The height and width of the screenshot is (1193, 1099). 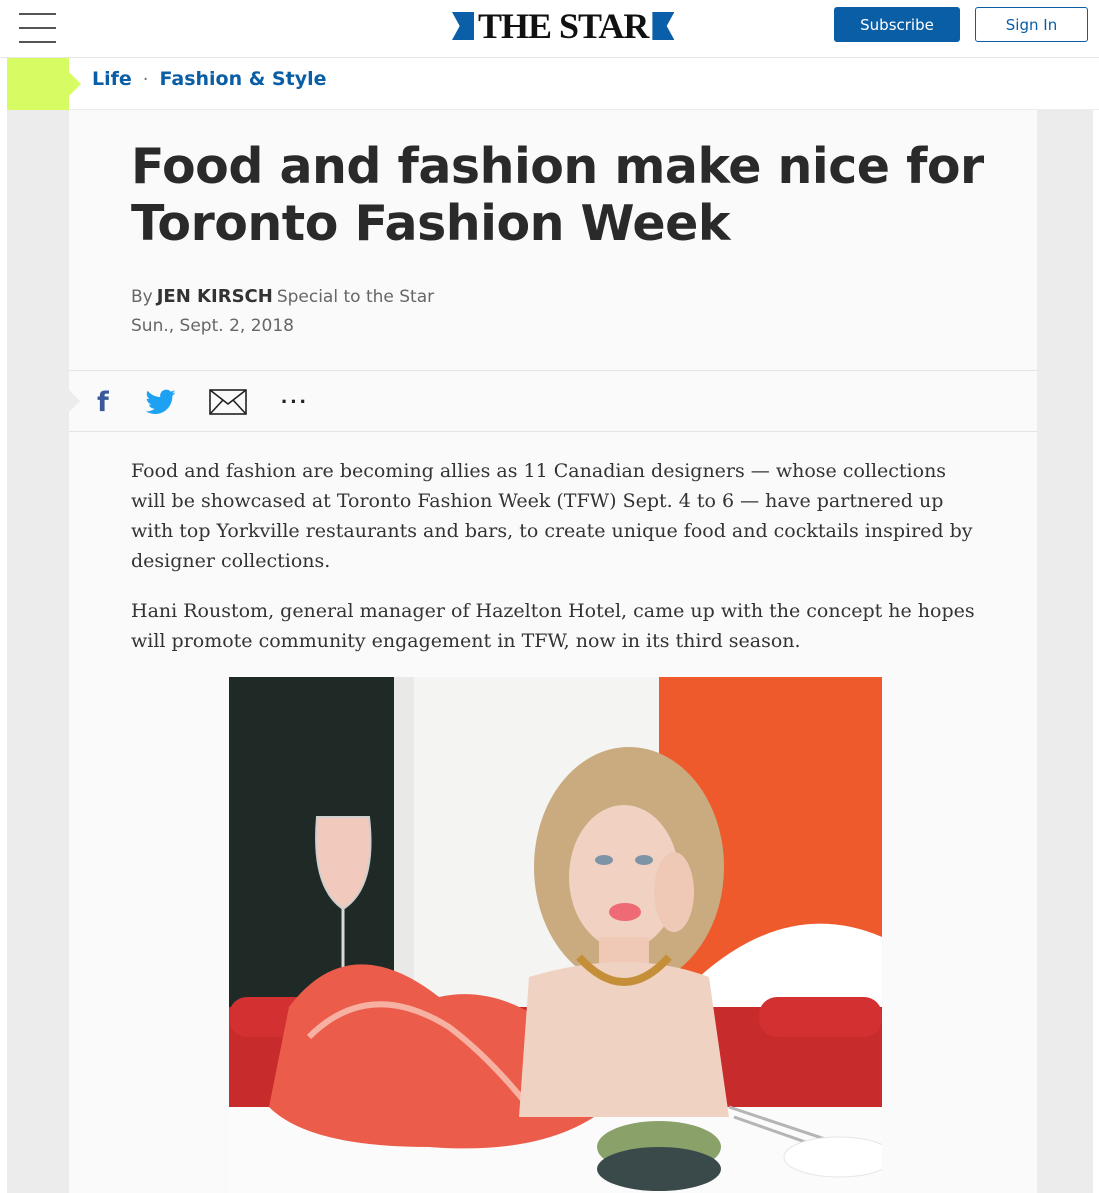 I want to click on breadcrumb: Life · Fashion & Style, so click(x=209, y=79).